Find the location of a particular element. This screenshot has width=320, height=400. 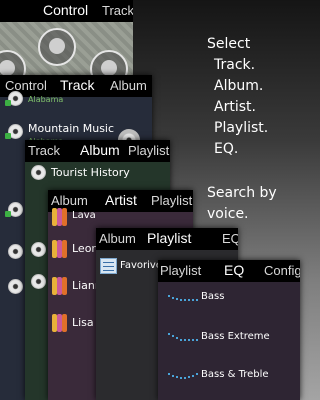

list-item: Lava is located at coordinates (120, 217).